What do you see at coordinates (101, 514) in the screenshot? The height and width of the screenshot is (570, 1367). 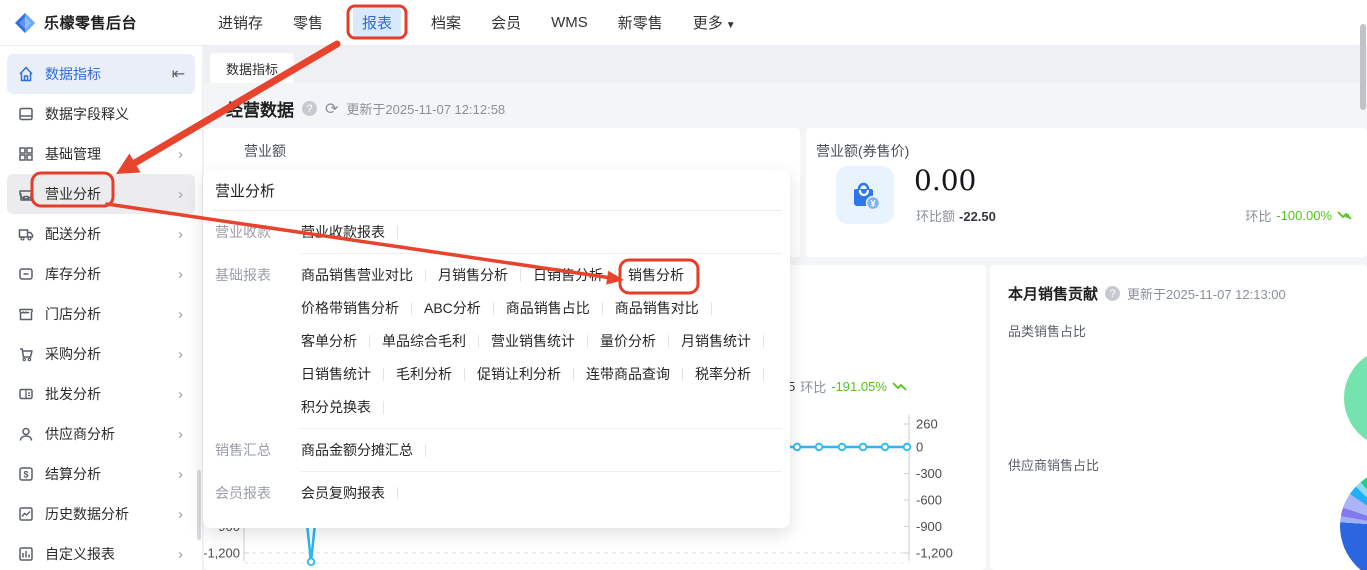 I see `sidebar-item-历史数据分析: 历史数据分析 ›` at bounding box center [101, 514].